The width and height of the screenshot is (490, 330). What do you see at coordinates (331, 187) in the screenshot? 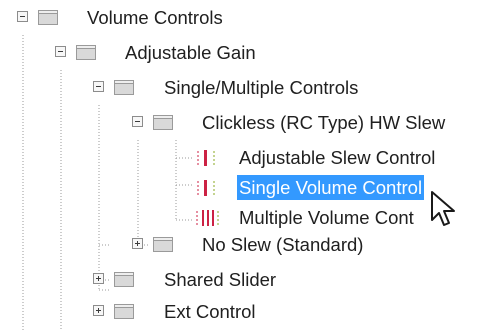
I see `tree-node-label-selected: Single Volume Control` at bounding box center [331, 187].